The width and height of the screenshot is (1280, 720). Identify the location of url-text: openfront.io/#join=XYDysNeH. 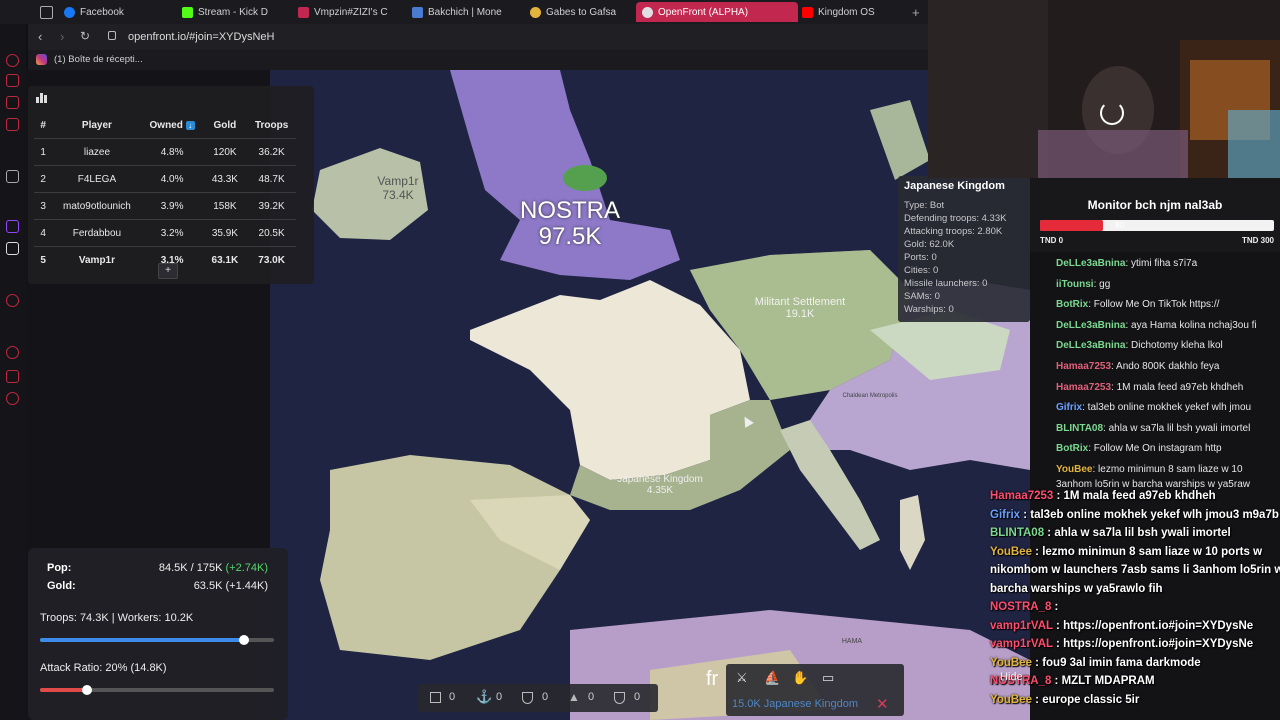
(201, 37).